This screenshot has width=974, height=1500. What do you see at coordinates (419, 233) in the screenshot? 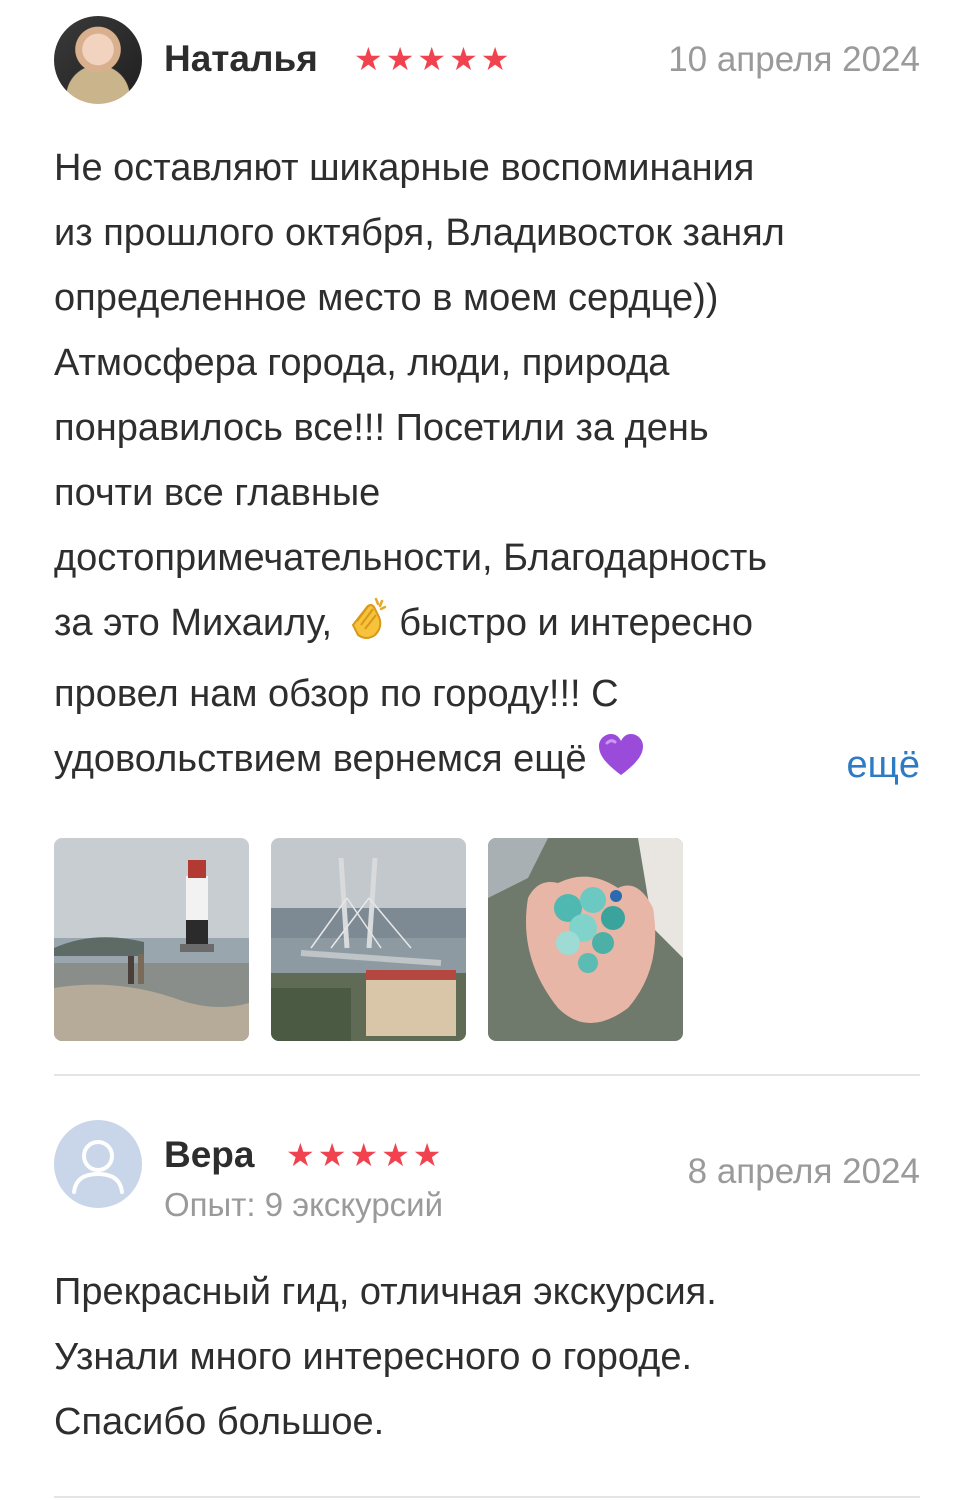
I see `review-text-line: из прошлого октября, Владивосток занял` at bounding box center [419, 233].